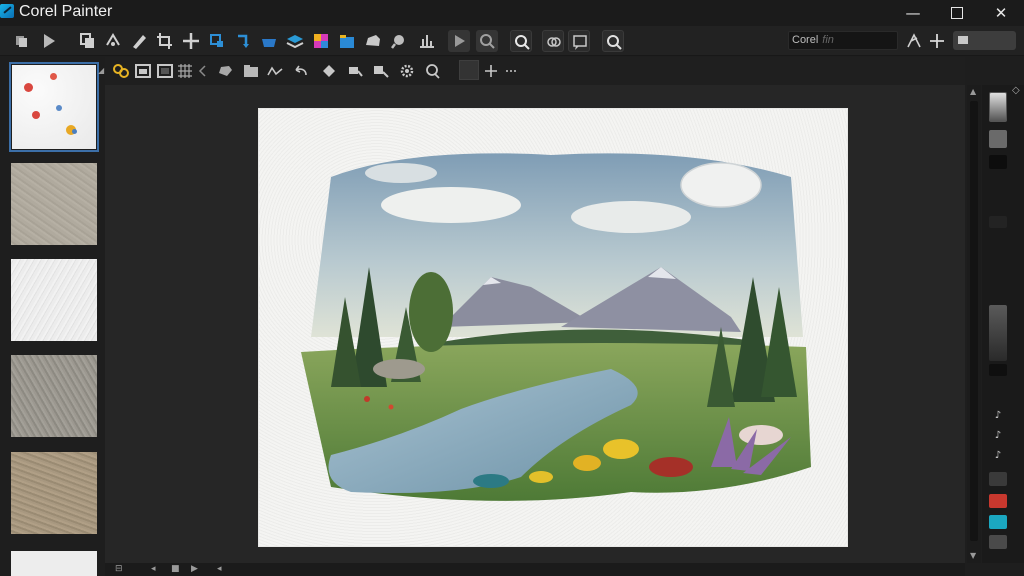 This screenshot has height=576, width=1024. What do you see at coordinates (843, 40) in the screenshot?
I see `search-input: Corel fin` at bounding box center [843, 40].